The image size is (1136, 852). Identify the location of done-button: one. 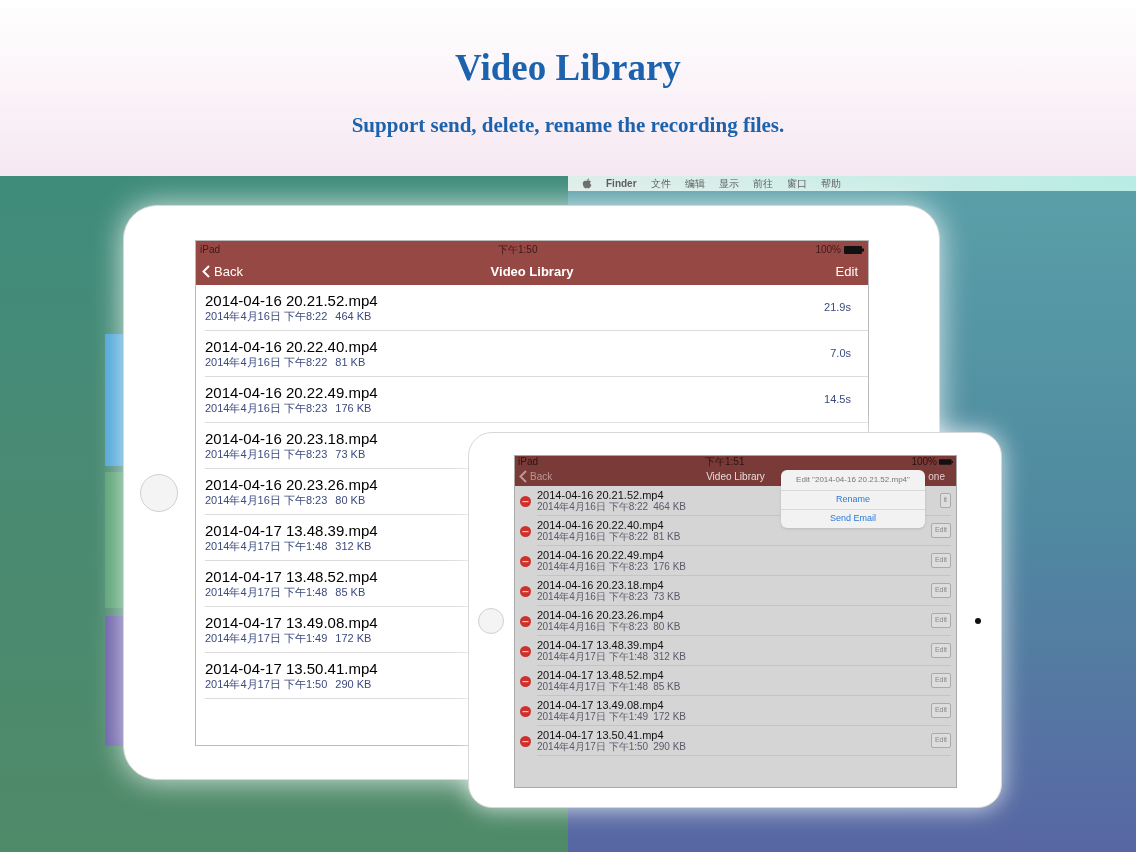
(936, 476).